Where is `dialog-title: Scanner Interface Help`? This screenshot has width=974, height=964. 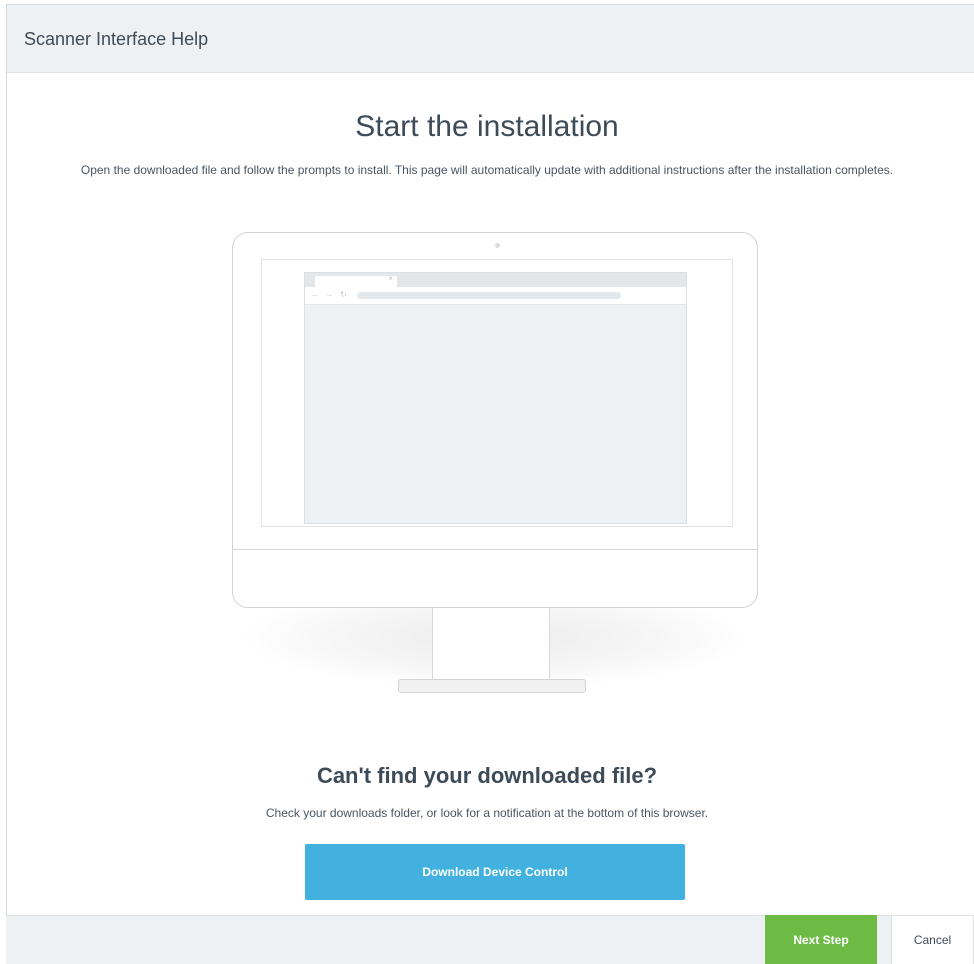
dialog-title: Scanner Interface Help is located at coordinates (116, 39).